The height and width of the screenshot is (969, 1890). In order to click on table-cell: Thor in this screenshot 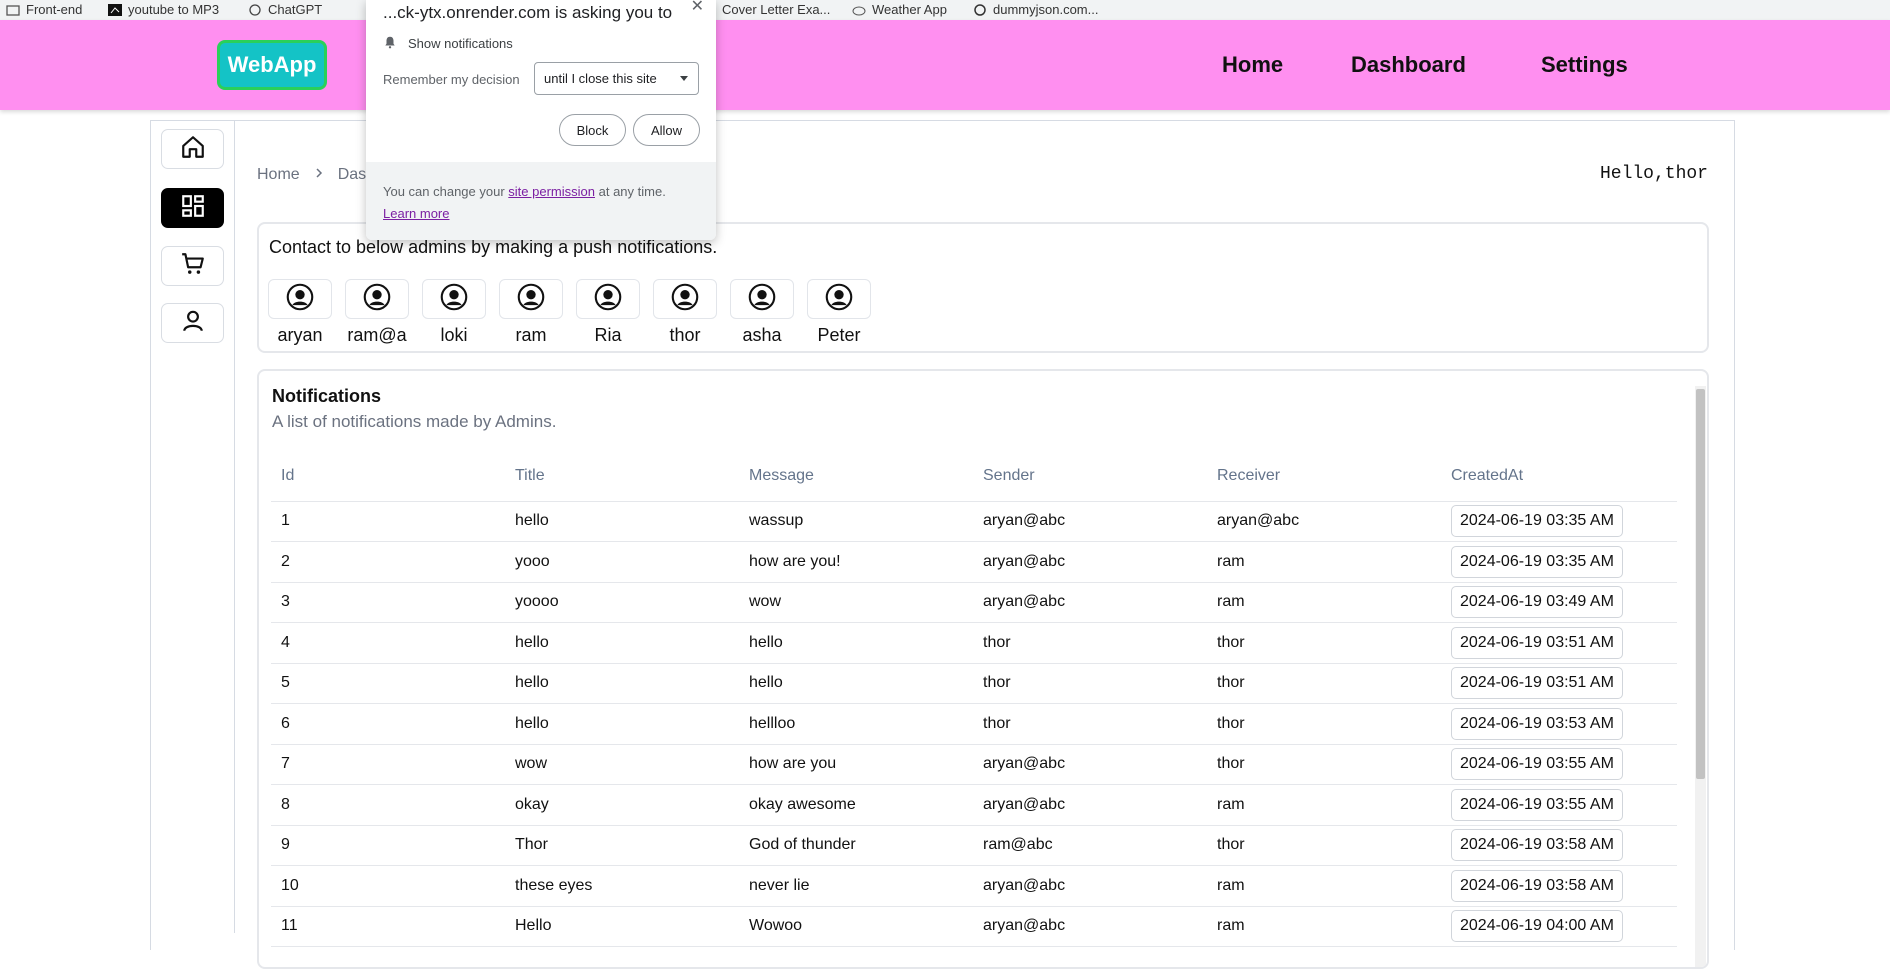, I will do `click(622, 845)`.